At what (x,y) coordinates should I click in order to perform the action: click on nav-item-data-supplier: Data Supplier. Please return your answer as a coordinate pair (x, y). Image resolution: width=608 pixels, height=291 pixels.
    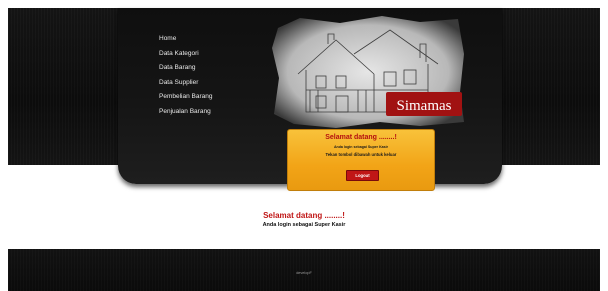
    Looking at the image, I should click on (185, 85).